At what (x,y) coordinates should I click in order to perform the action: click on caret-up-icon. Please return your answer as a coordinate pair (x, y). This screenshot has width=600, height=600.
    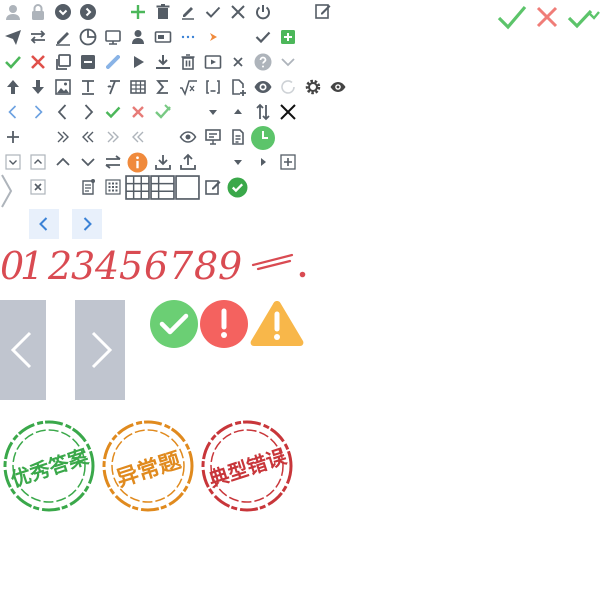
    Looking at the image, I should click on (238, 112).